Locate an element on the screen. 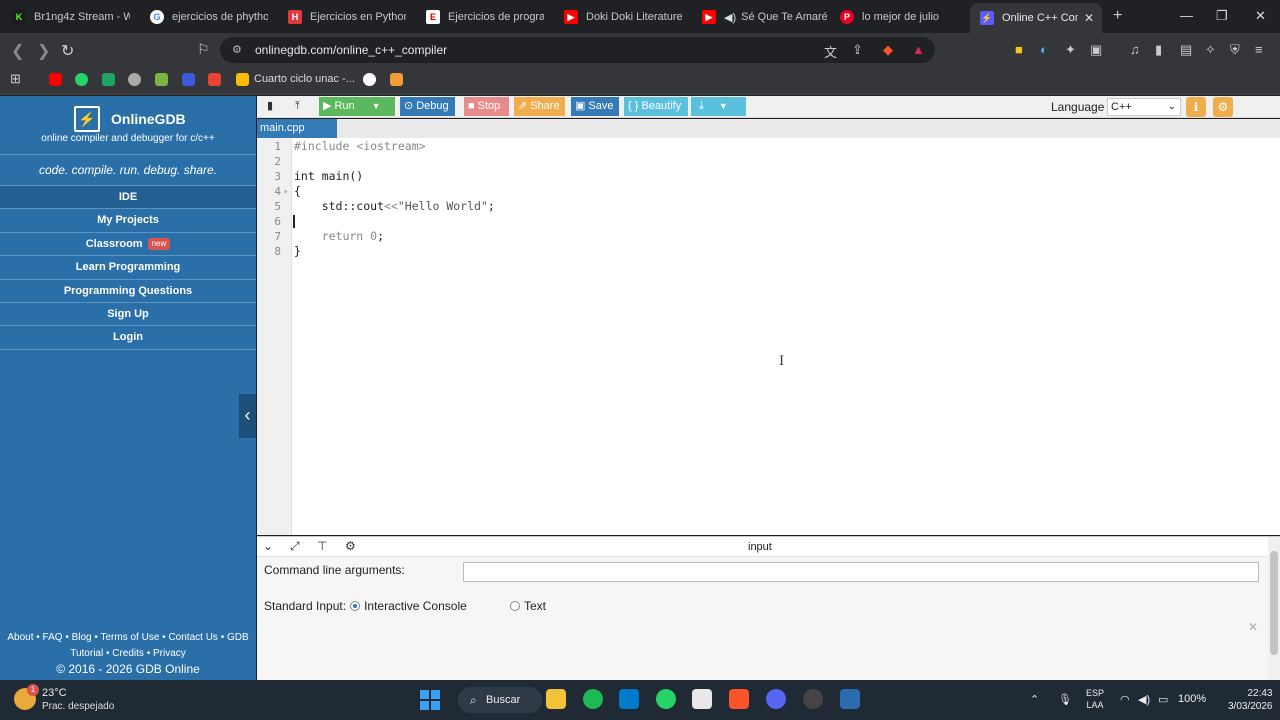 The width and height of the screenshot is (1280, 720). app-icon is located at coordinates (813, 699).